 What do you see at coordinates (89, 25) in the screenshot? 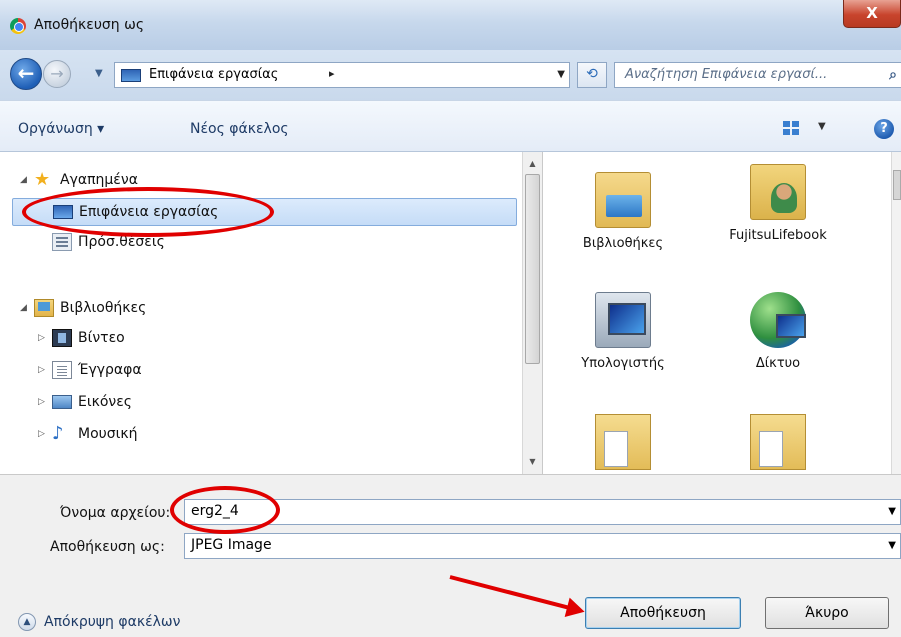
I see `window-title: Αποθήκευση ως` at bounding box center [89, 25].